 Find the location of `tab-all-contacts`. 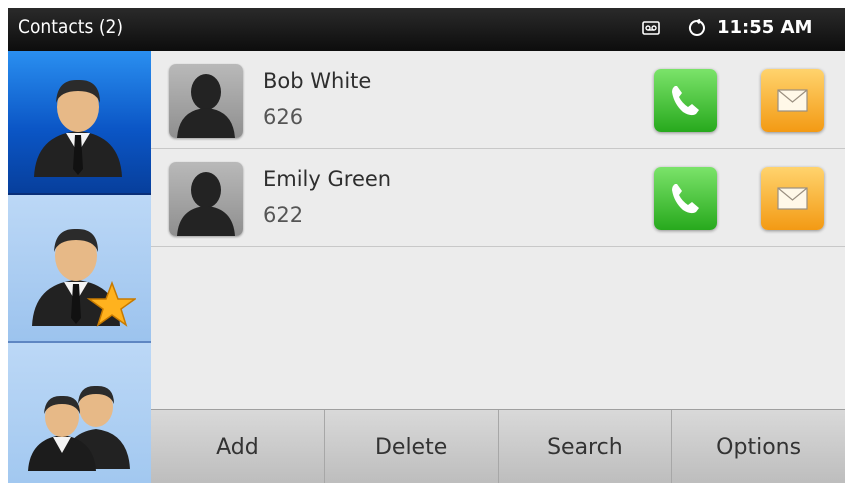

tab-all-contacts is located at coordinates (79, 123).